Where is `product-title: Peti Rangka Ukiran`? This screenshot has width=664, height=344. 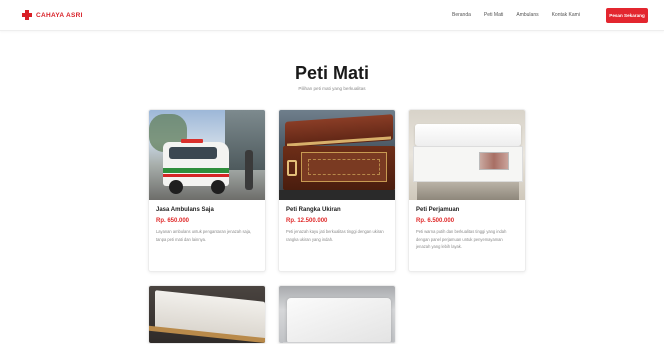
product-title: Peti Rangka Ukiran is located at coordinates (313, 210).